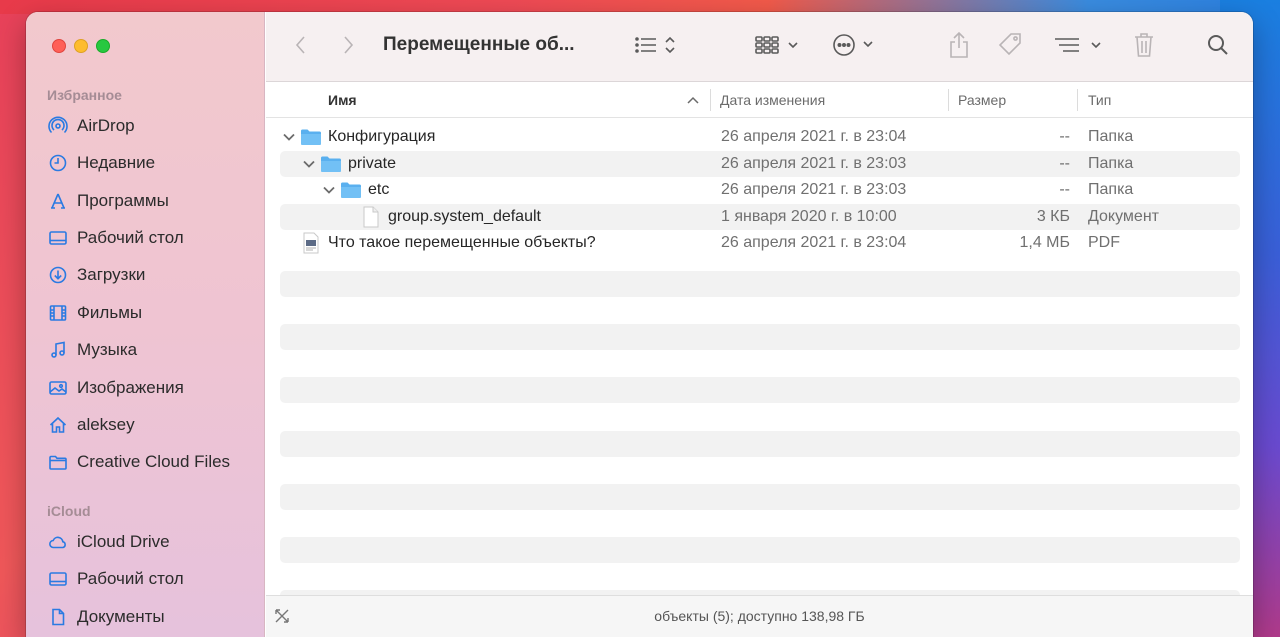  What do you see at coordinates (59, 46) in the screenshot?
I see `close-window-button` at bounding box center [59, 46].